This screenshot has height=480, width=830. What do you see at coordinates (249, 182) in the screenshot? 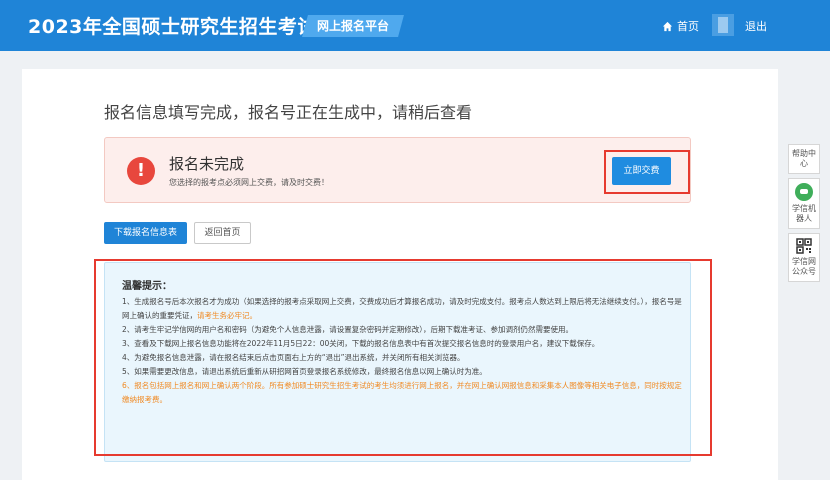
I see `alert-description: 您选择的报考点必须网上交费，请及时交费！` at bounding box center [249, 182].